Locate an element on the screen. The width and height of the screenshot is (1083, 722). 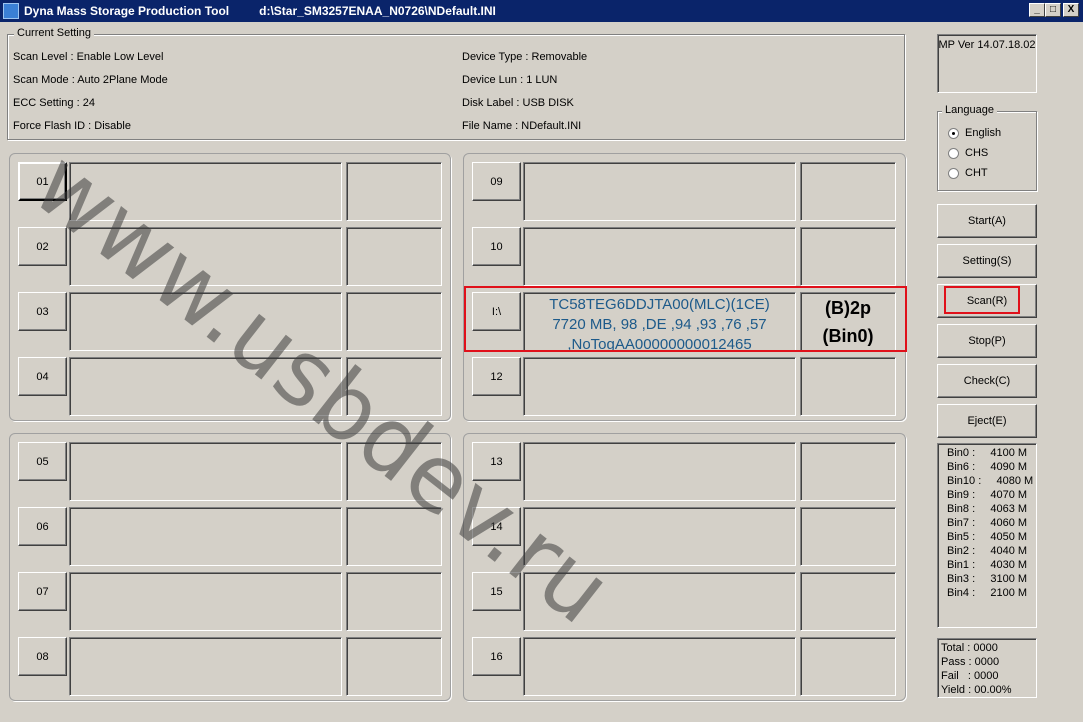
bin-row: Bin4 : 2100 M is located at coordinates (987, 593).